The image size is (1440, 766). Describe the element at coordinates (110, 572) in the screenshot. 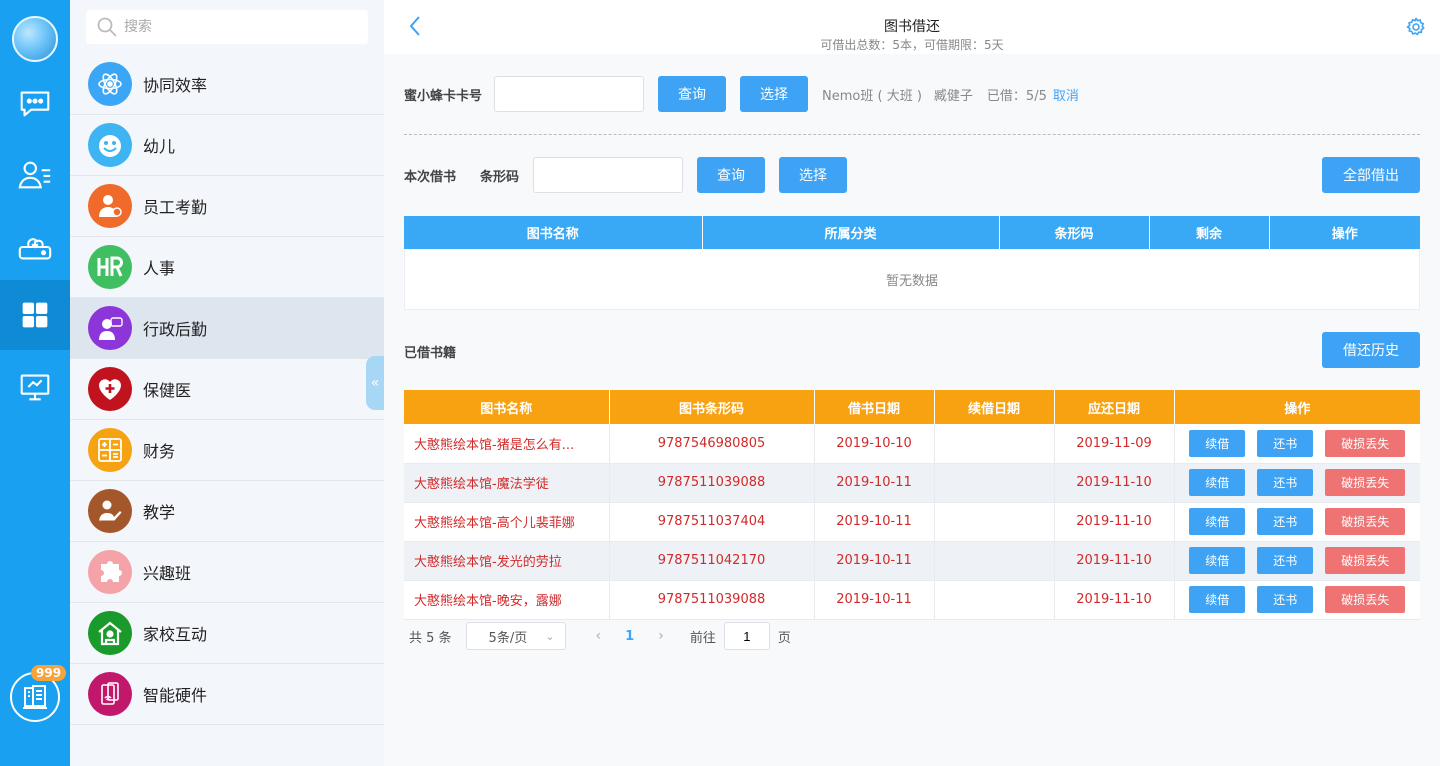

I see `module-icon-interest-class` at that location.